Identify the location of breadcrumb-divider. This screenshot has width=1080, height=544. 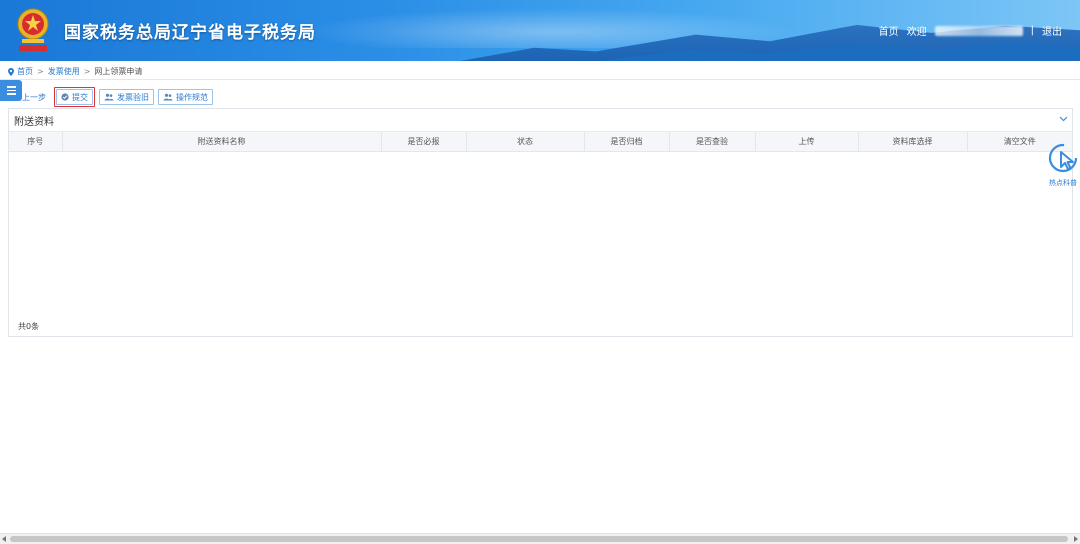
(540, 79).